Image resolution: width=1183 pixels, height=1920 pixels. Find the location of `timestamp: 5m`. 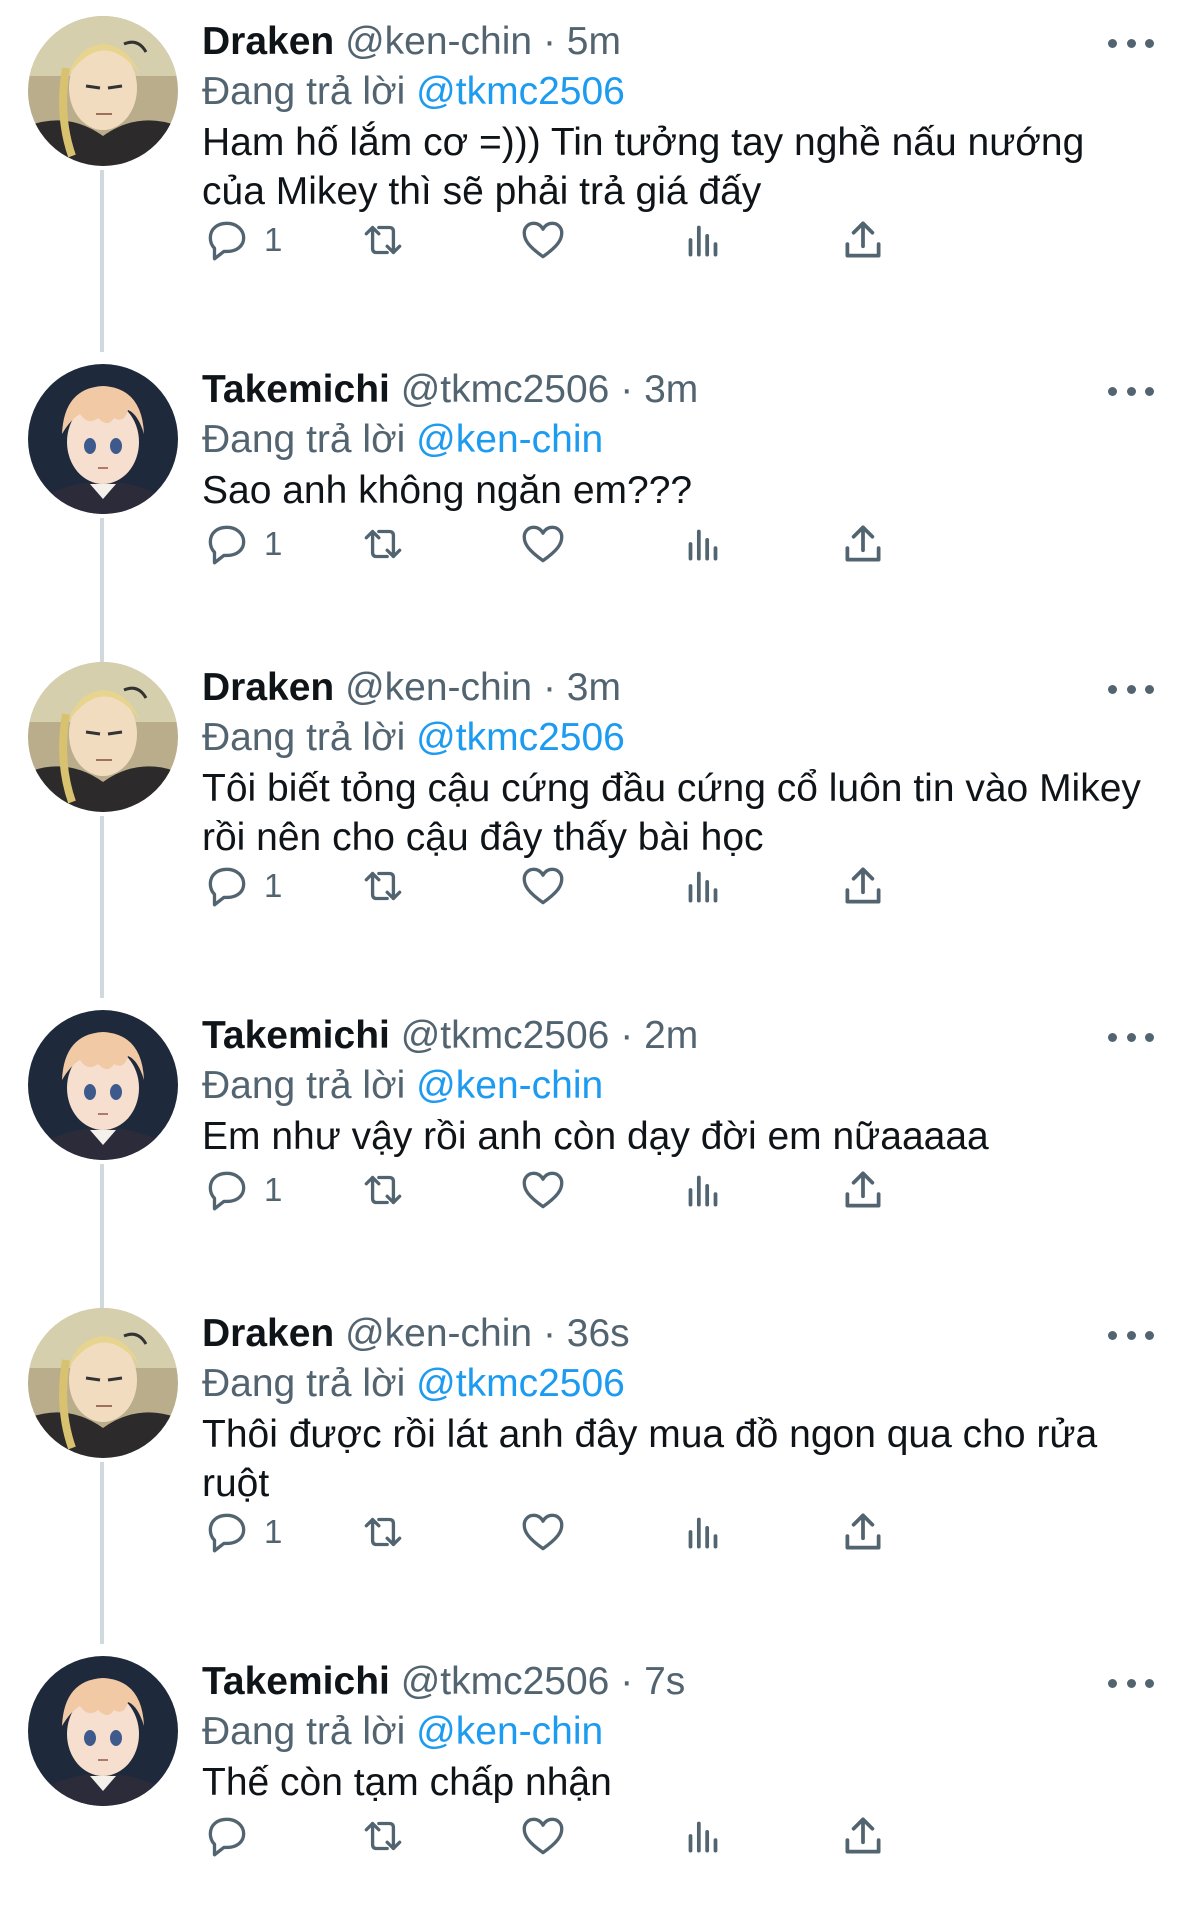

timestamp: 5m is located at coordinates (594, 41).